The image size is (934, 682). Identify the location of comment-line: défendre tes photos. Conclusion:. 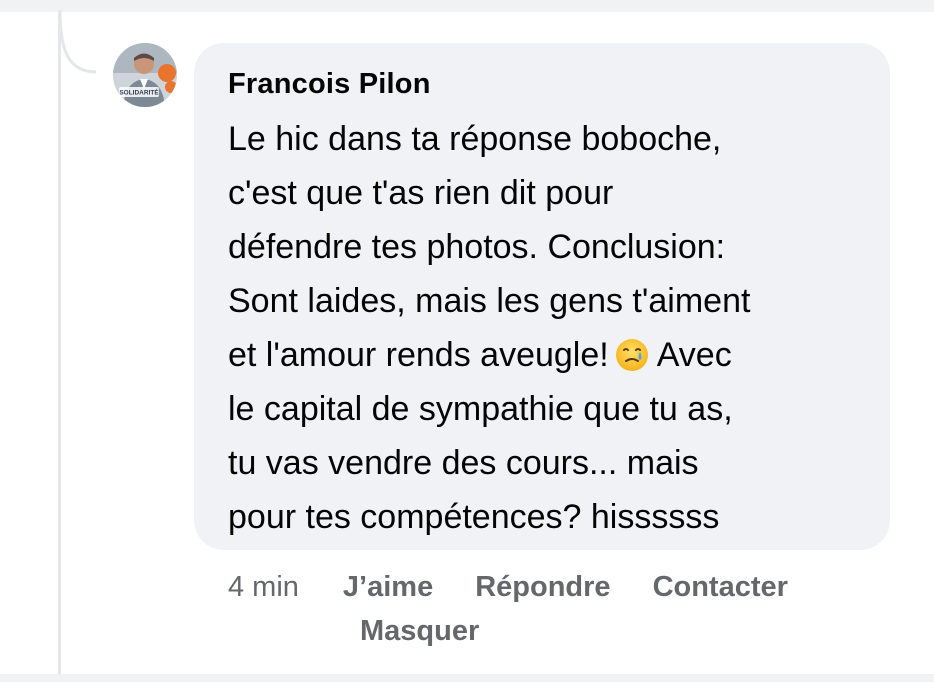
(477, 247).